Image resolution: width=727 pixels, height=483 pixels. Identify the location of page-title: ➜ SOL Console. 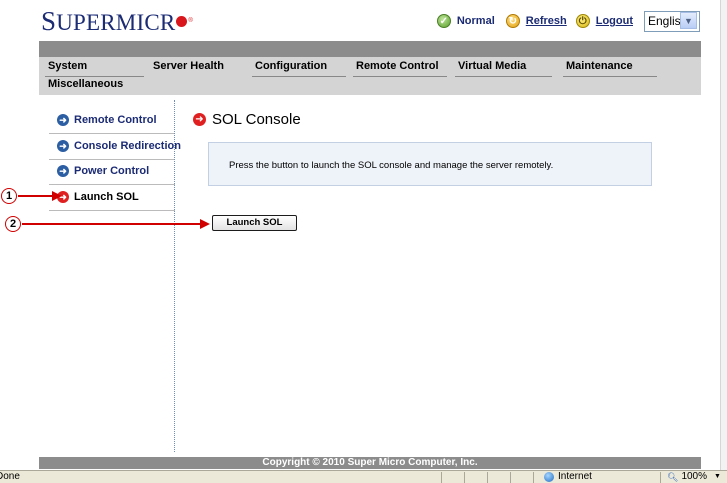
(247, 119).